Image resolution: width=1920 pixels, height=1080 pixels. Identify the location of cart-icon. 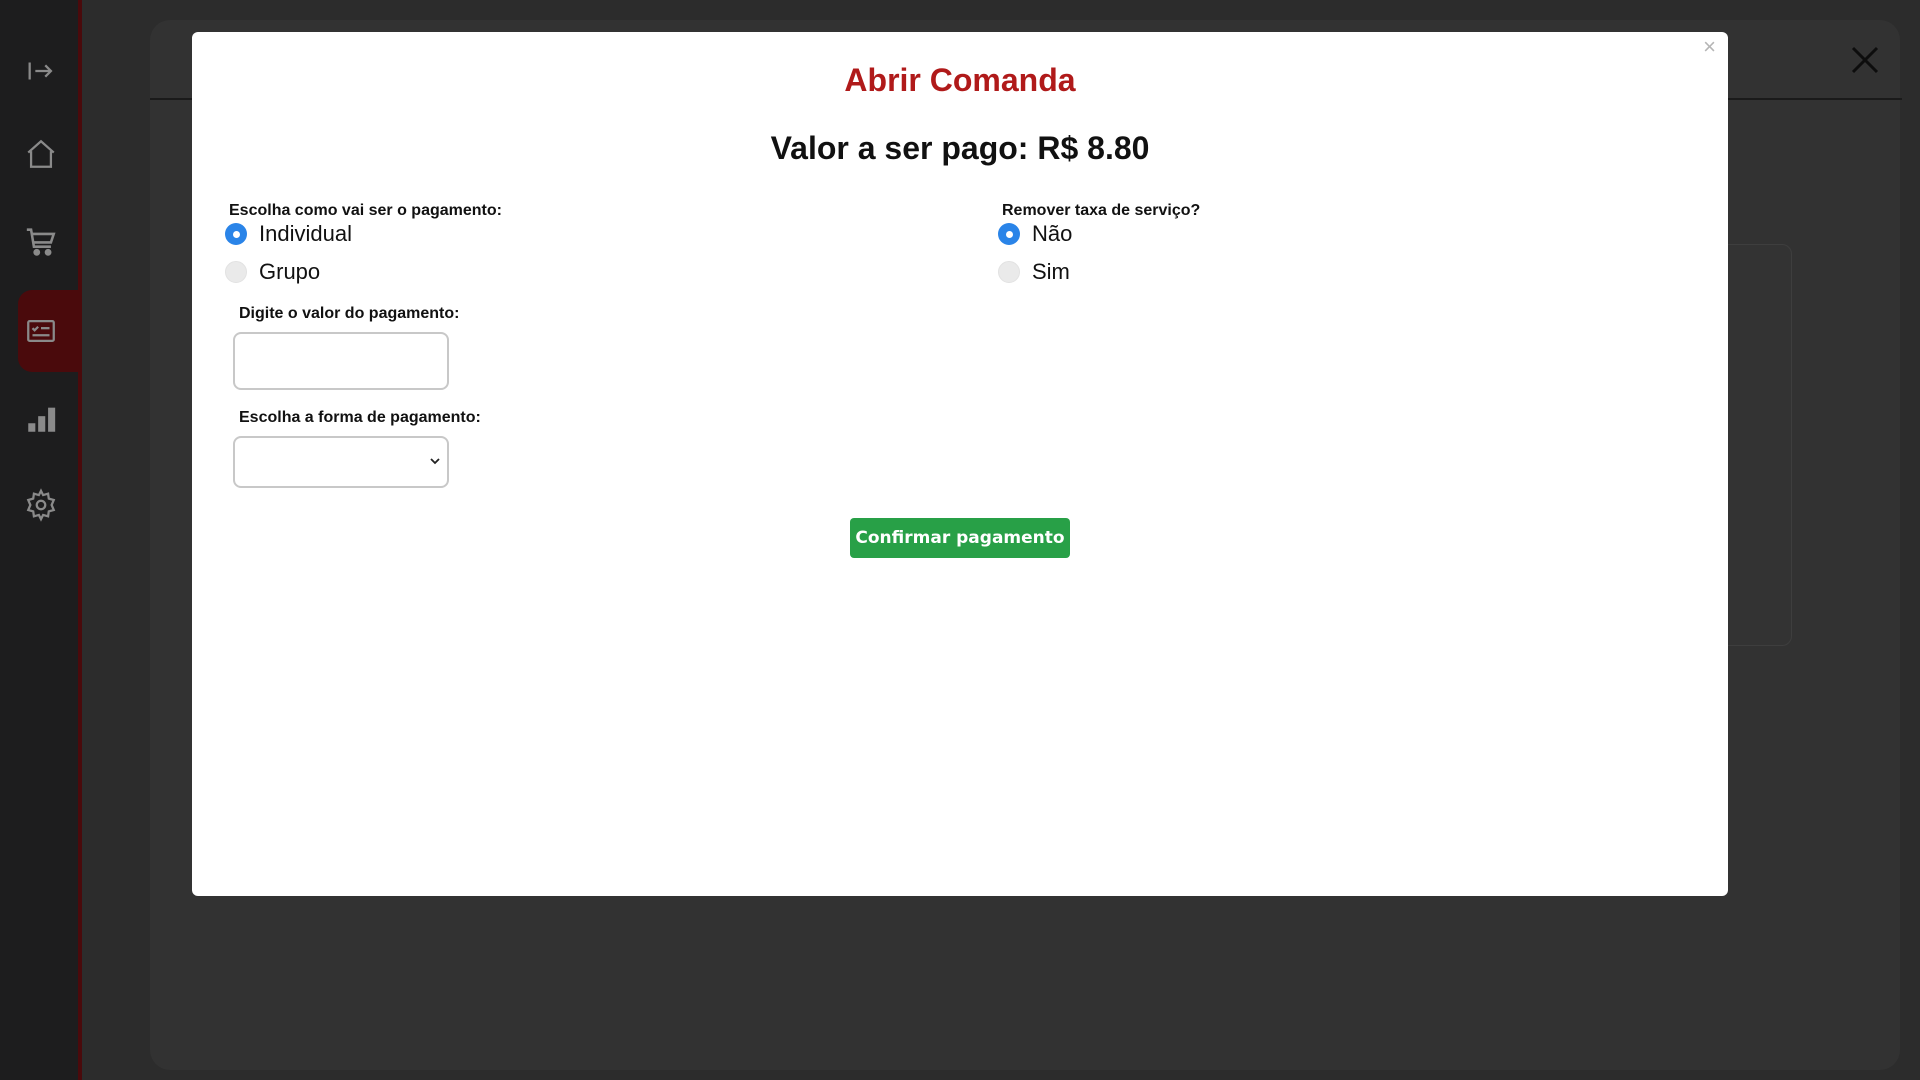
(41, 242).